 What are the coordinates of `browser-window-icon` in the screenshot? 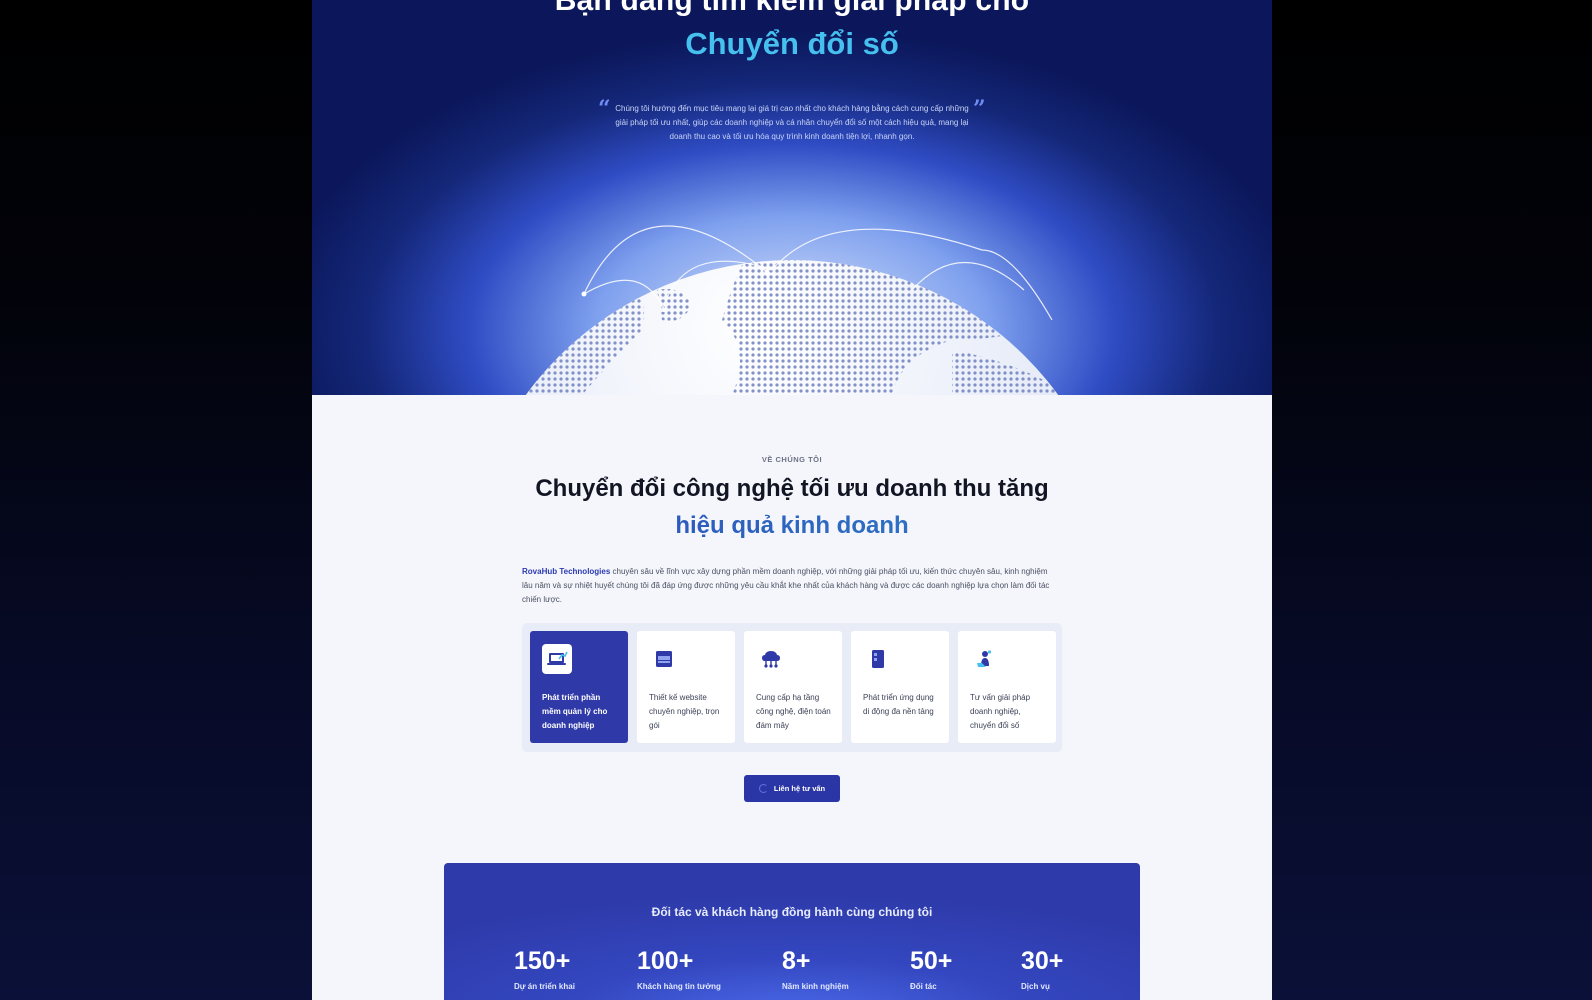 It's located at (664, 659).